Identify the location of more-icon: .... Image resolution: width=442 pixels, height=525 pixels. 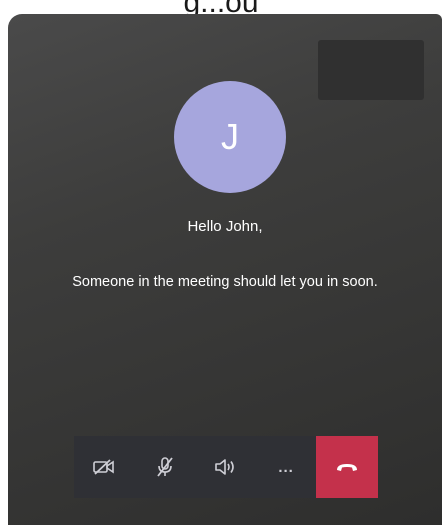
(286, 467).